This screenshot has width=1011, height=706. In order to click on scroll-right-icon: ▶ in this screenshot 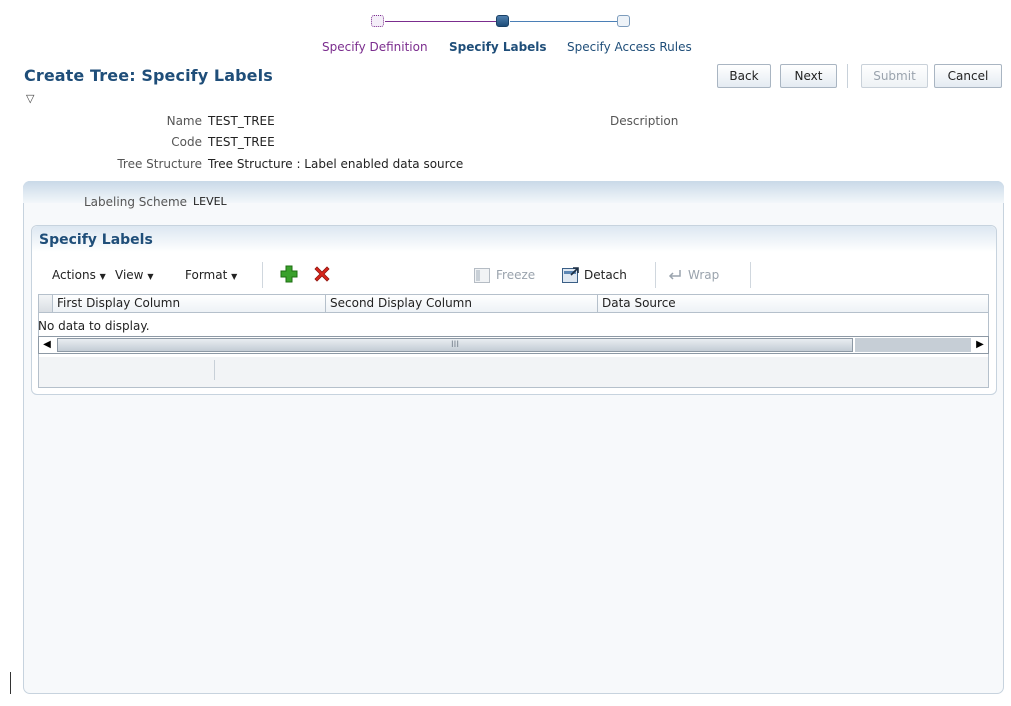, I will do `click(980, 345)`.